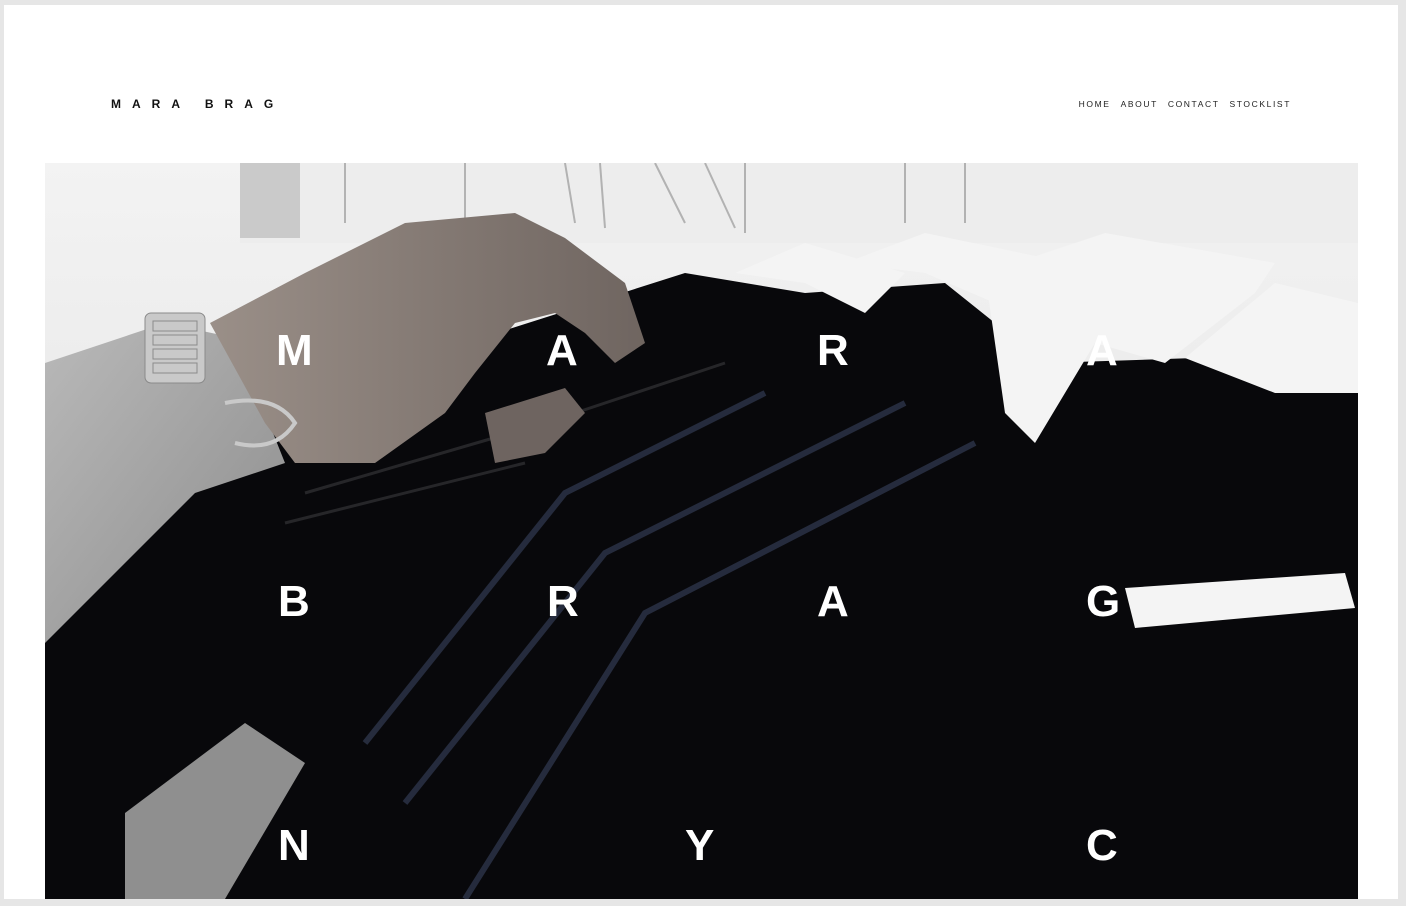 The height and width of the screenshot is (906, 1406). What do you see at coordinates (294, 845) in the screenshot?
I see `hero-letter-n: N` at bounding box center [294, 845].